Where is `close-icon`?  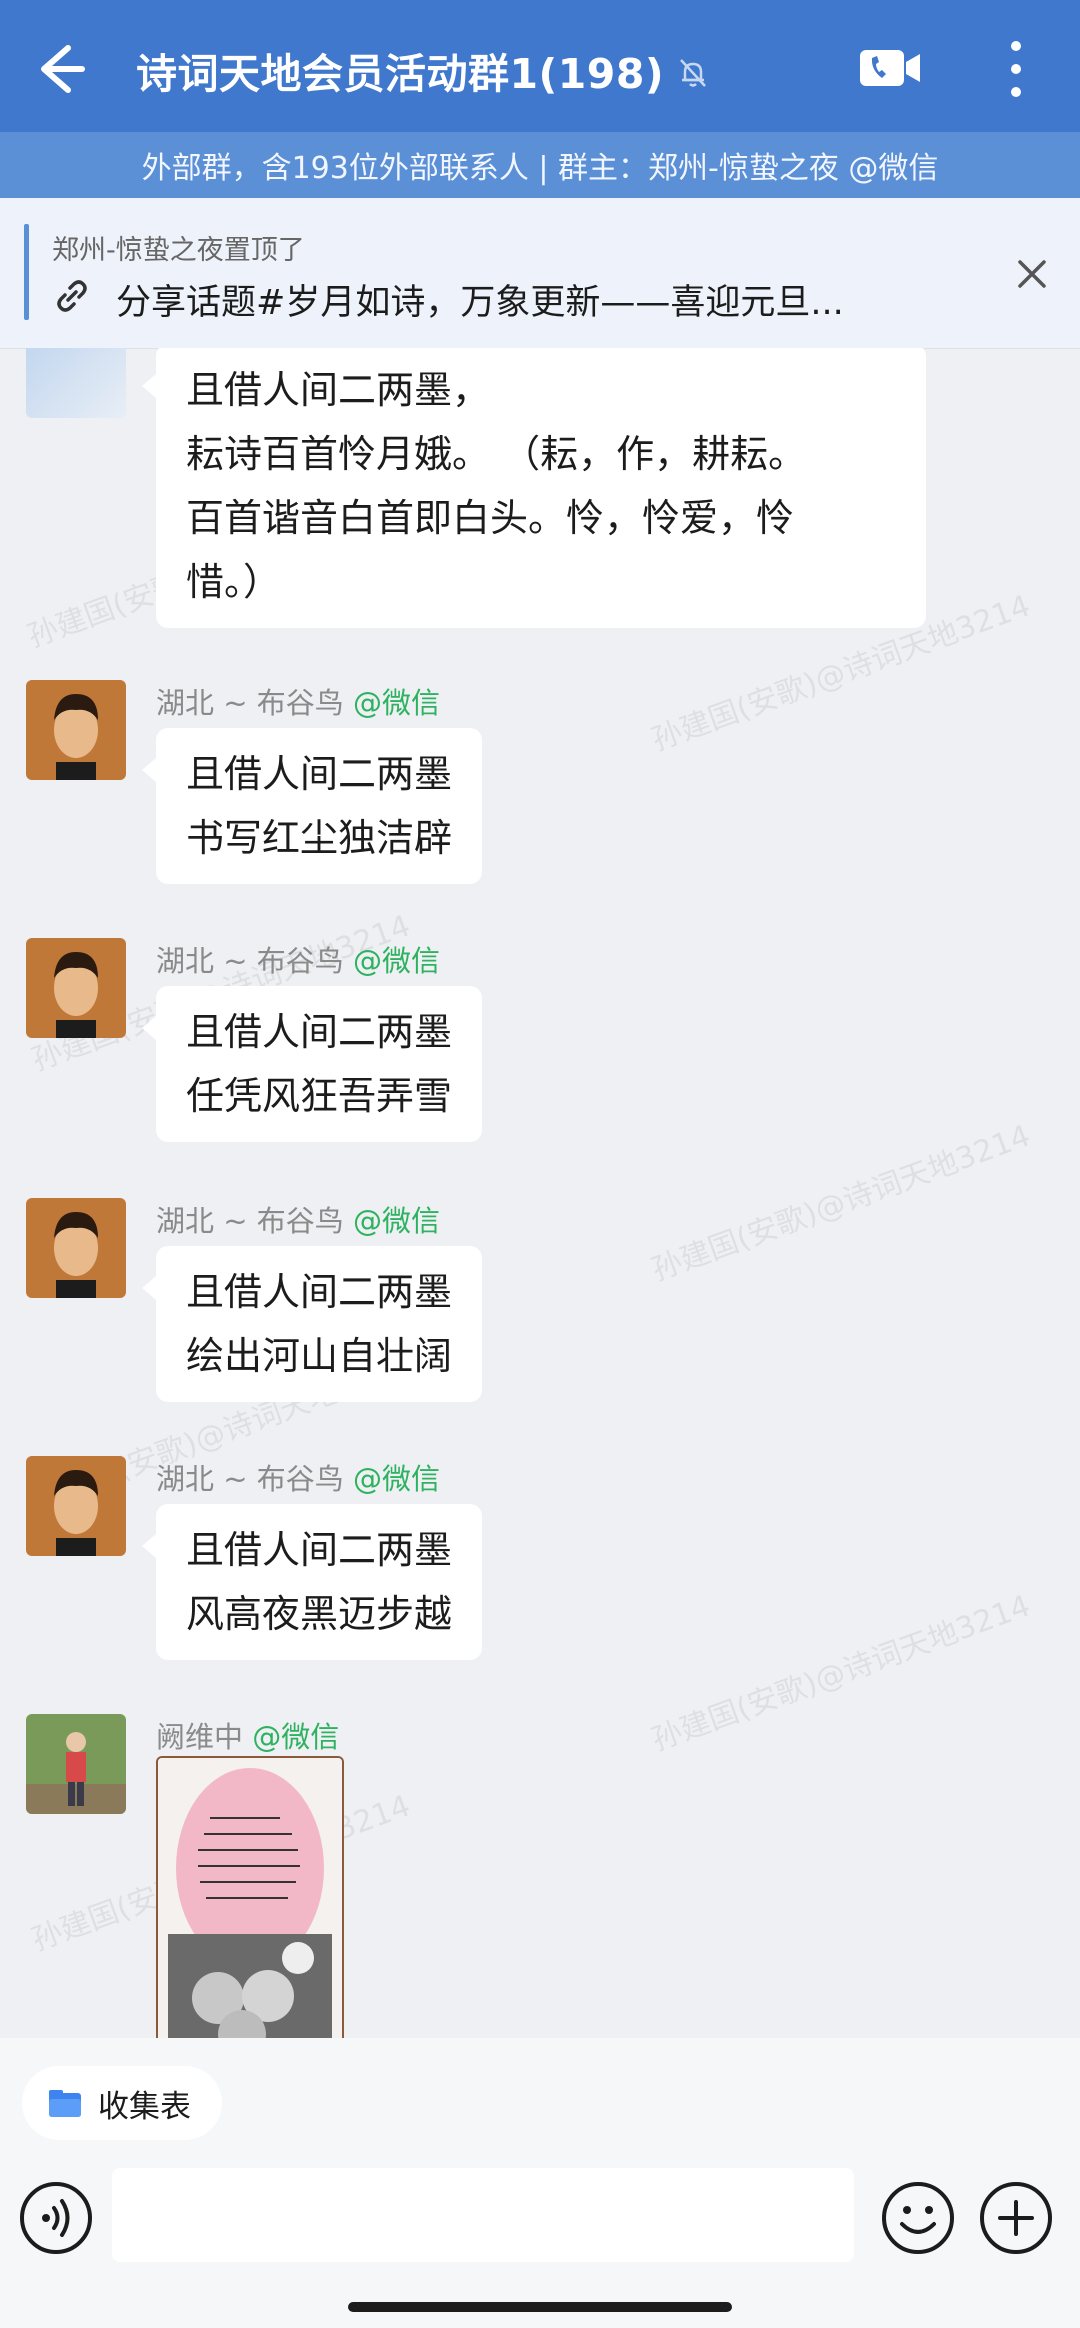
close-icon is located at coordinates (1032, 274).